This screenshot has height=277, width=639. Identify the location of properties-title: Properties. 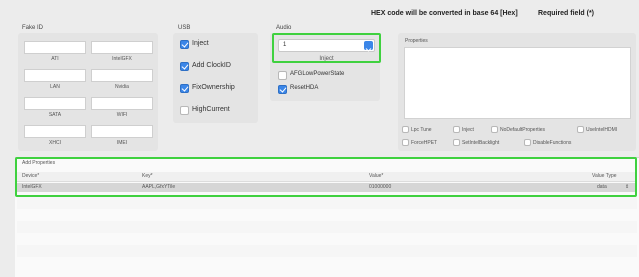
(416, 41).